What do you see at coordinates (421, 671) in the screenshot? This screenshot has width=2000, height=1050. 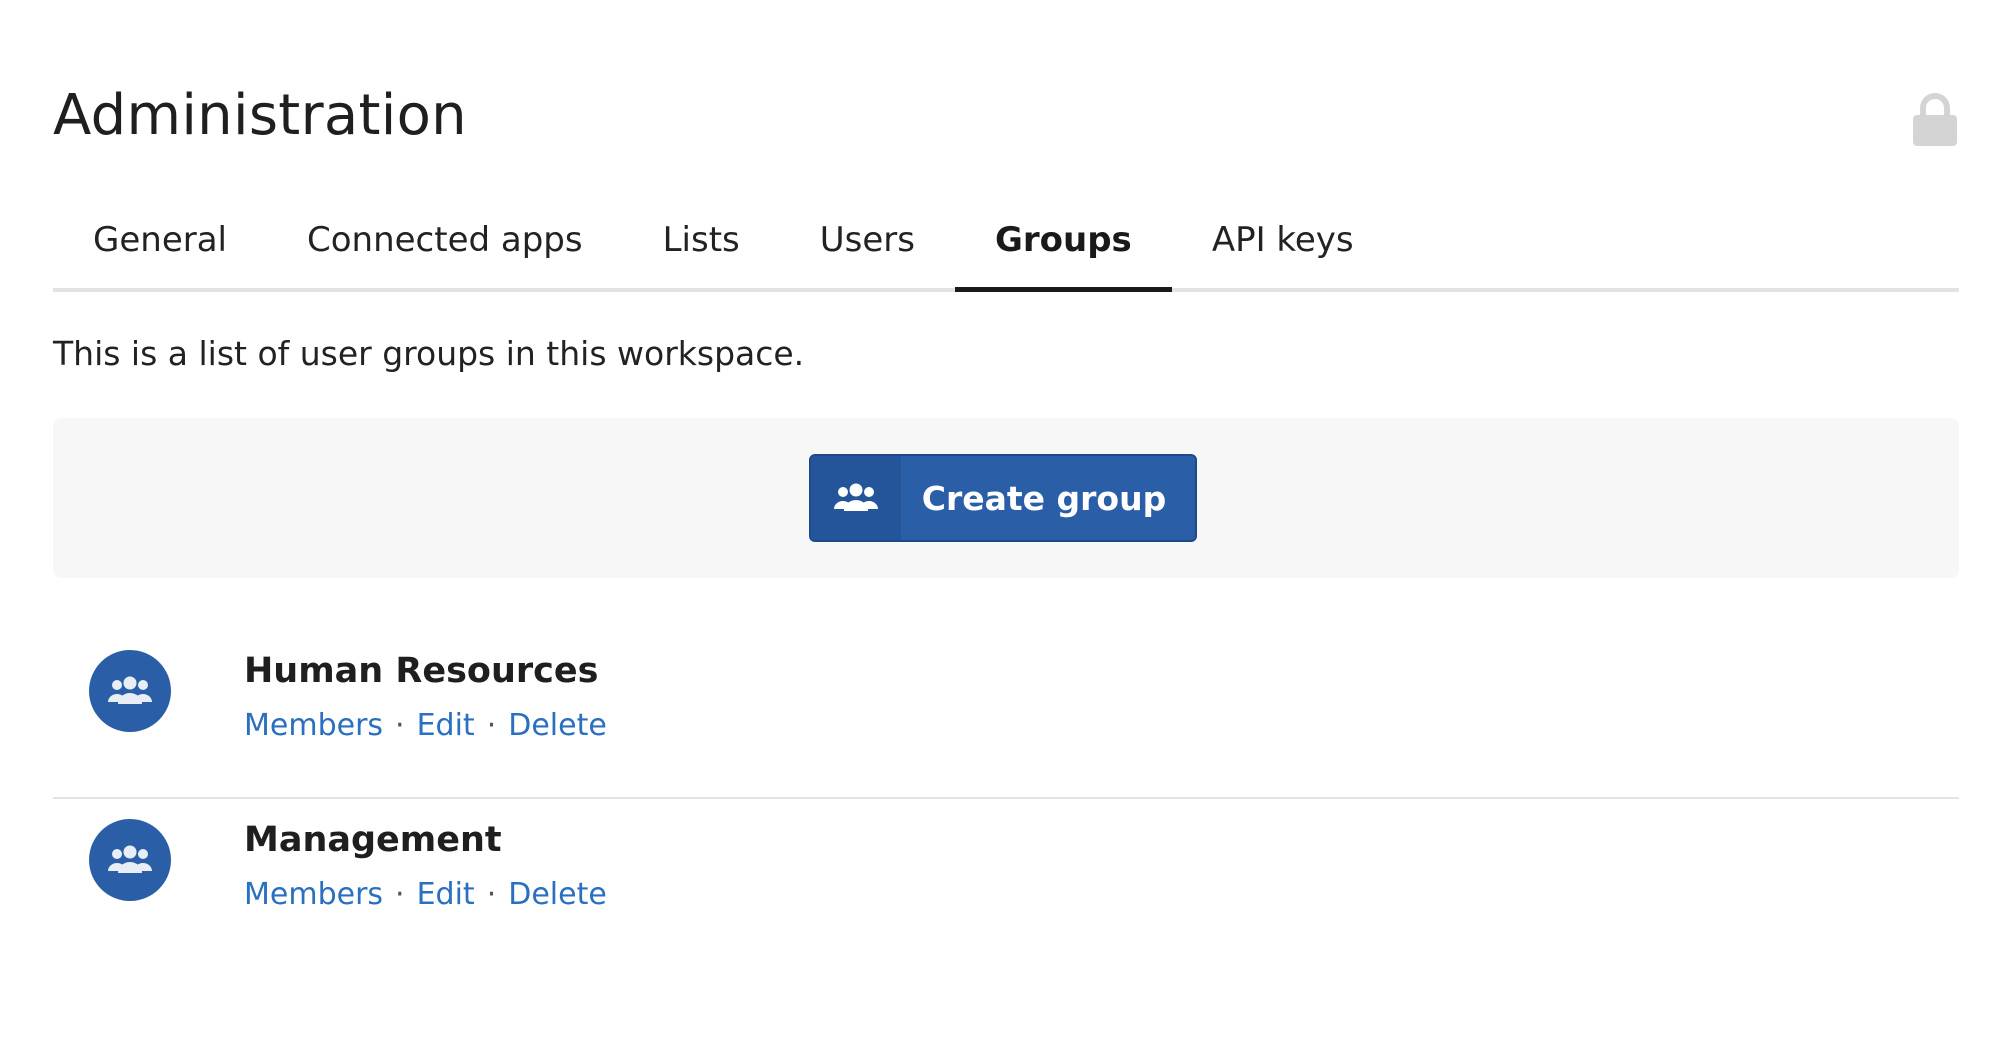 I see `group-name: Human Resources` at bounding box center [421, 671].